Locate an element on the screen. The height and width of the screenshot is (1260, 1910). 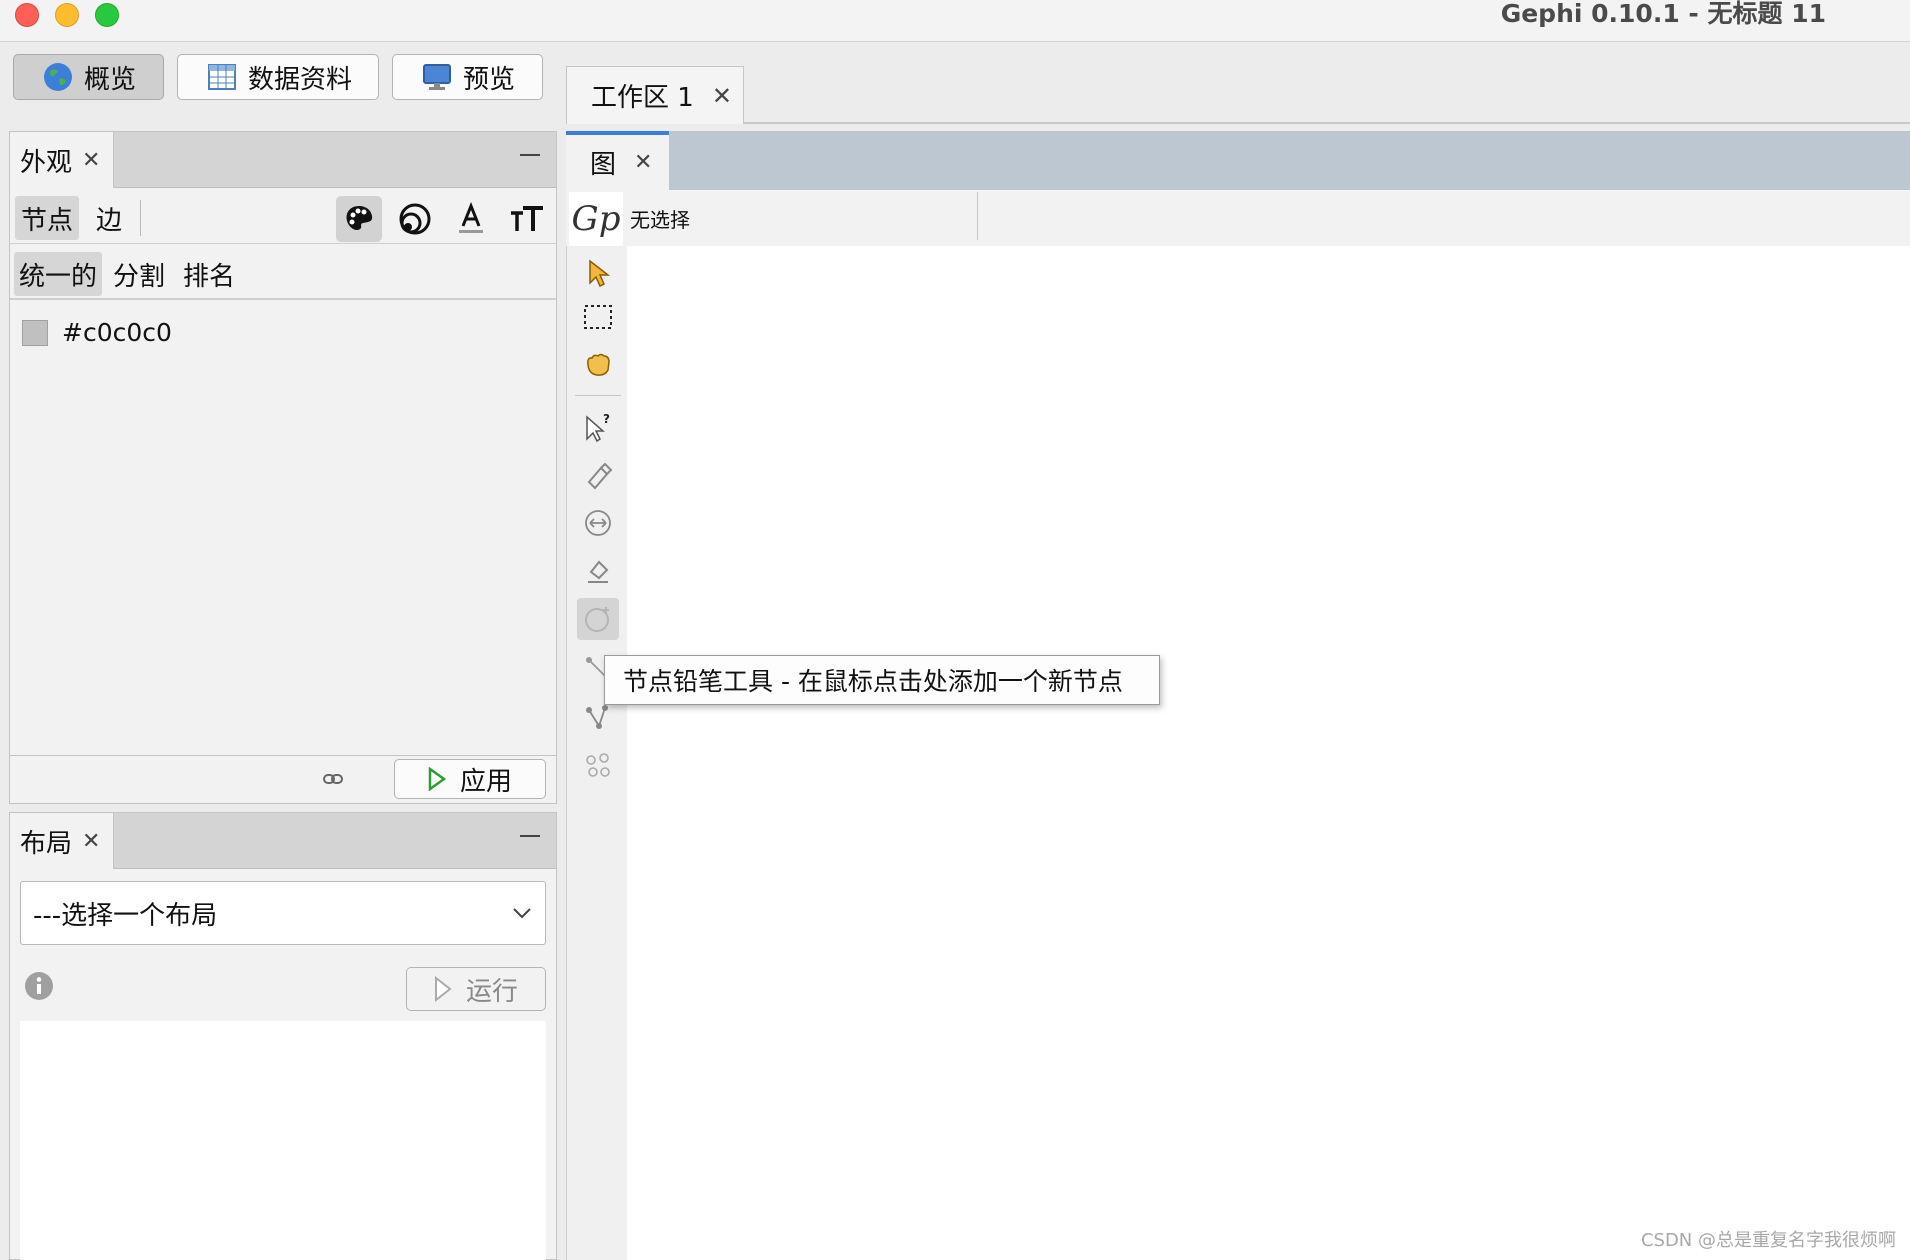
workspace-tab-strip is located at coordinates (1238, 123).